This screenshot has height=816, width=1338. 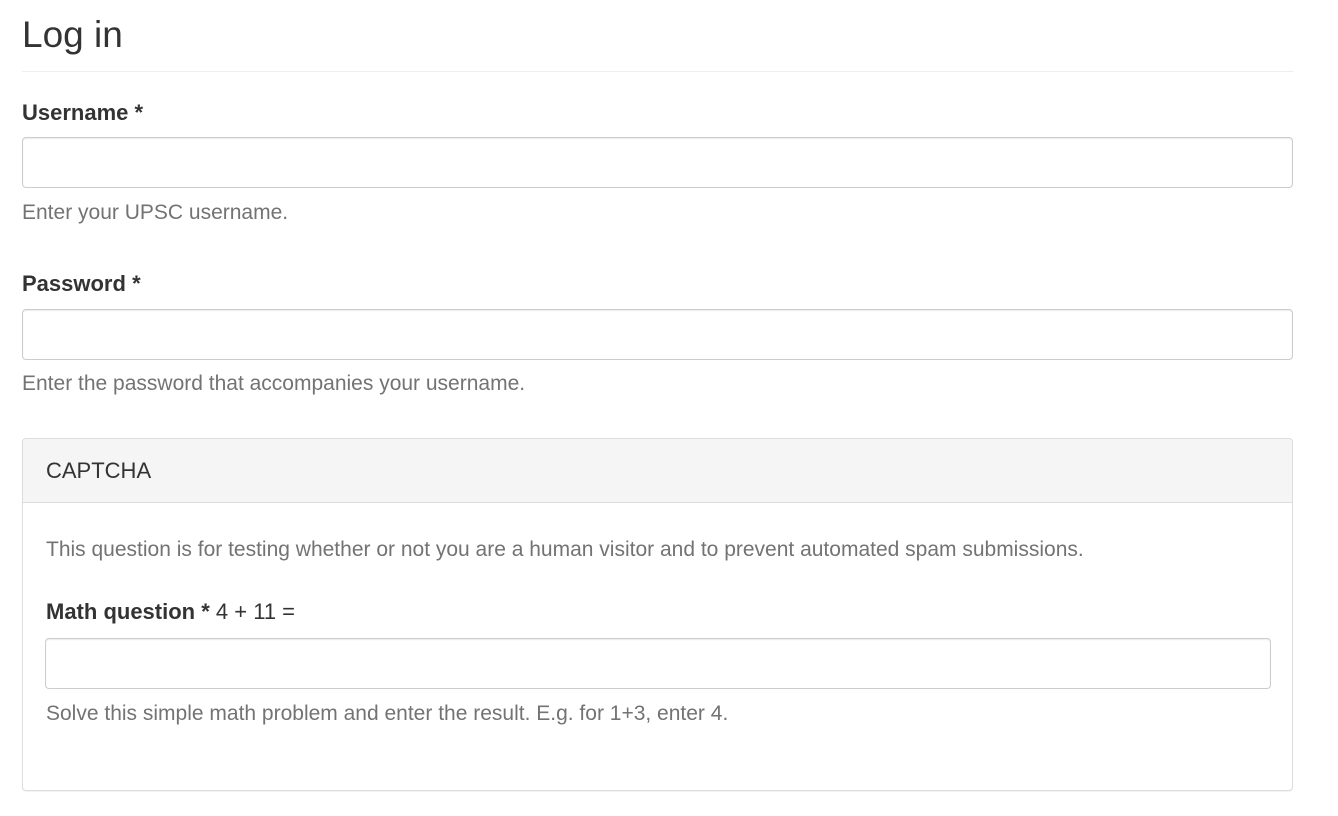 I want to click on password-label-text: Password, so click(x=74, y=283).